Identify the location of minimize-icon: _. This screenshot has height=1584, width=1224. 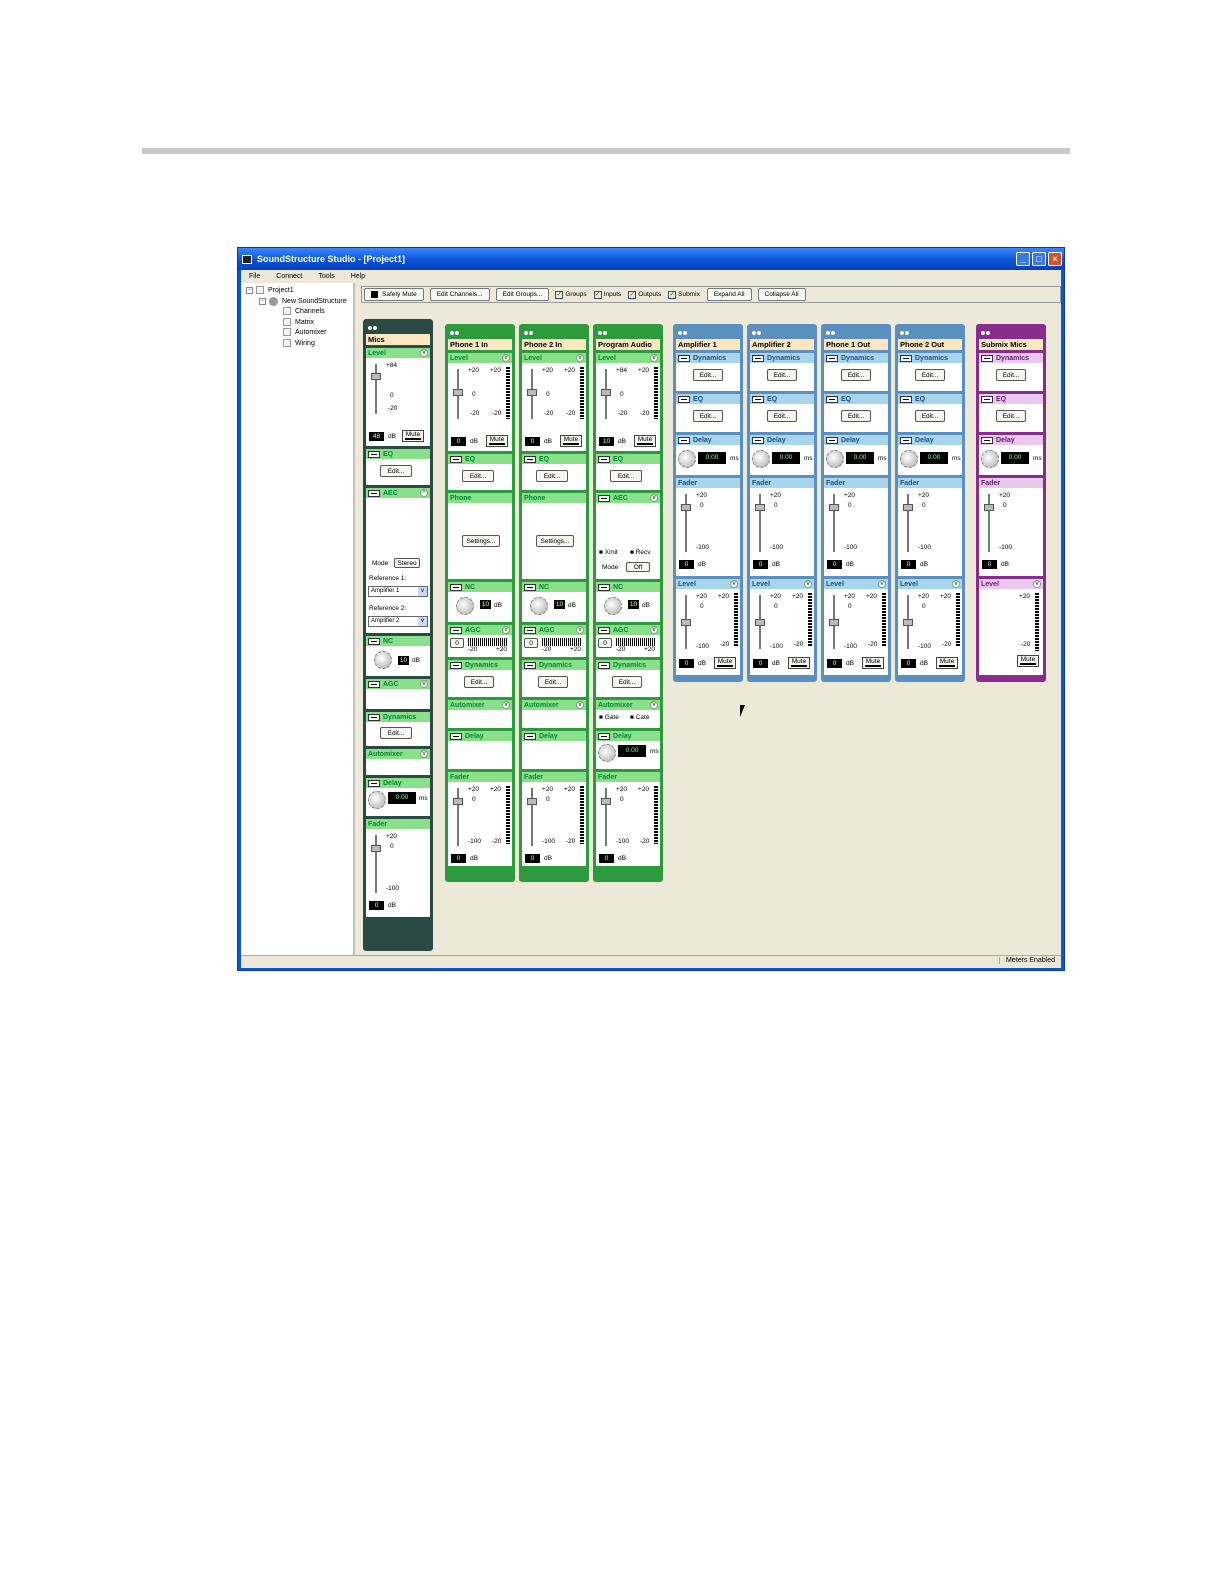
(1023, 259).